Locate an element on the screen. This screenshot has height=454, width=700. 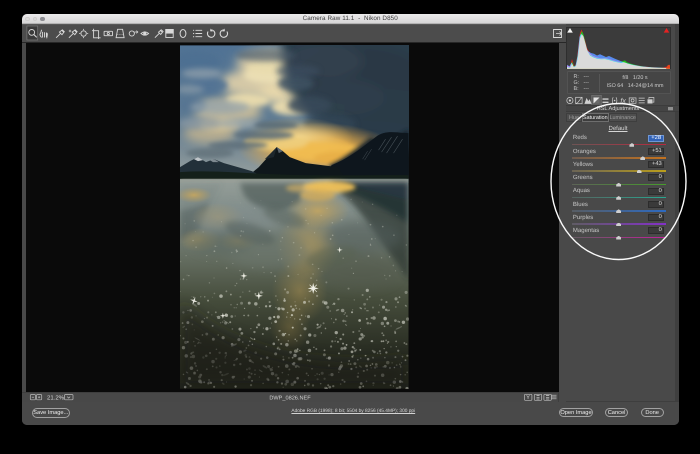
svg-text: fx is located at coordinates (623, 101).